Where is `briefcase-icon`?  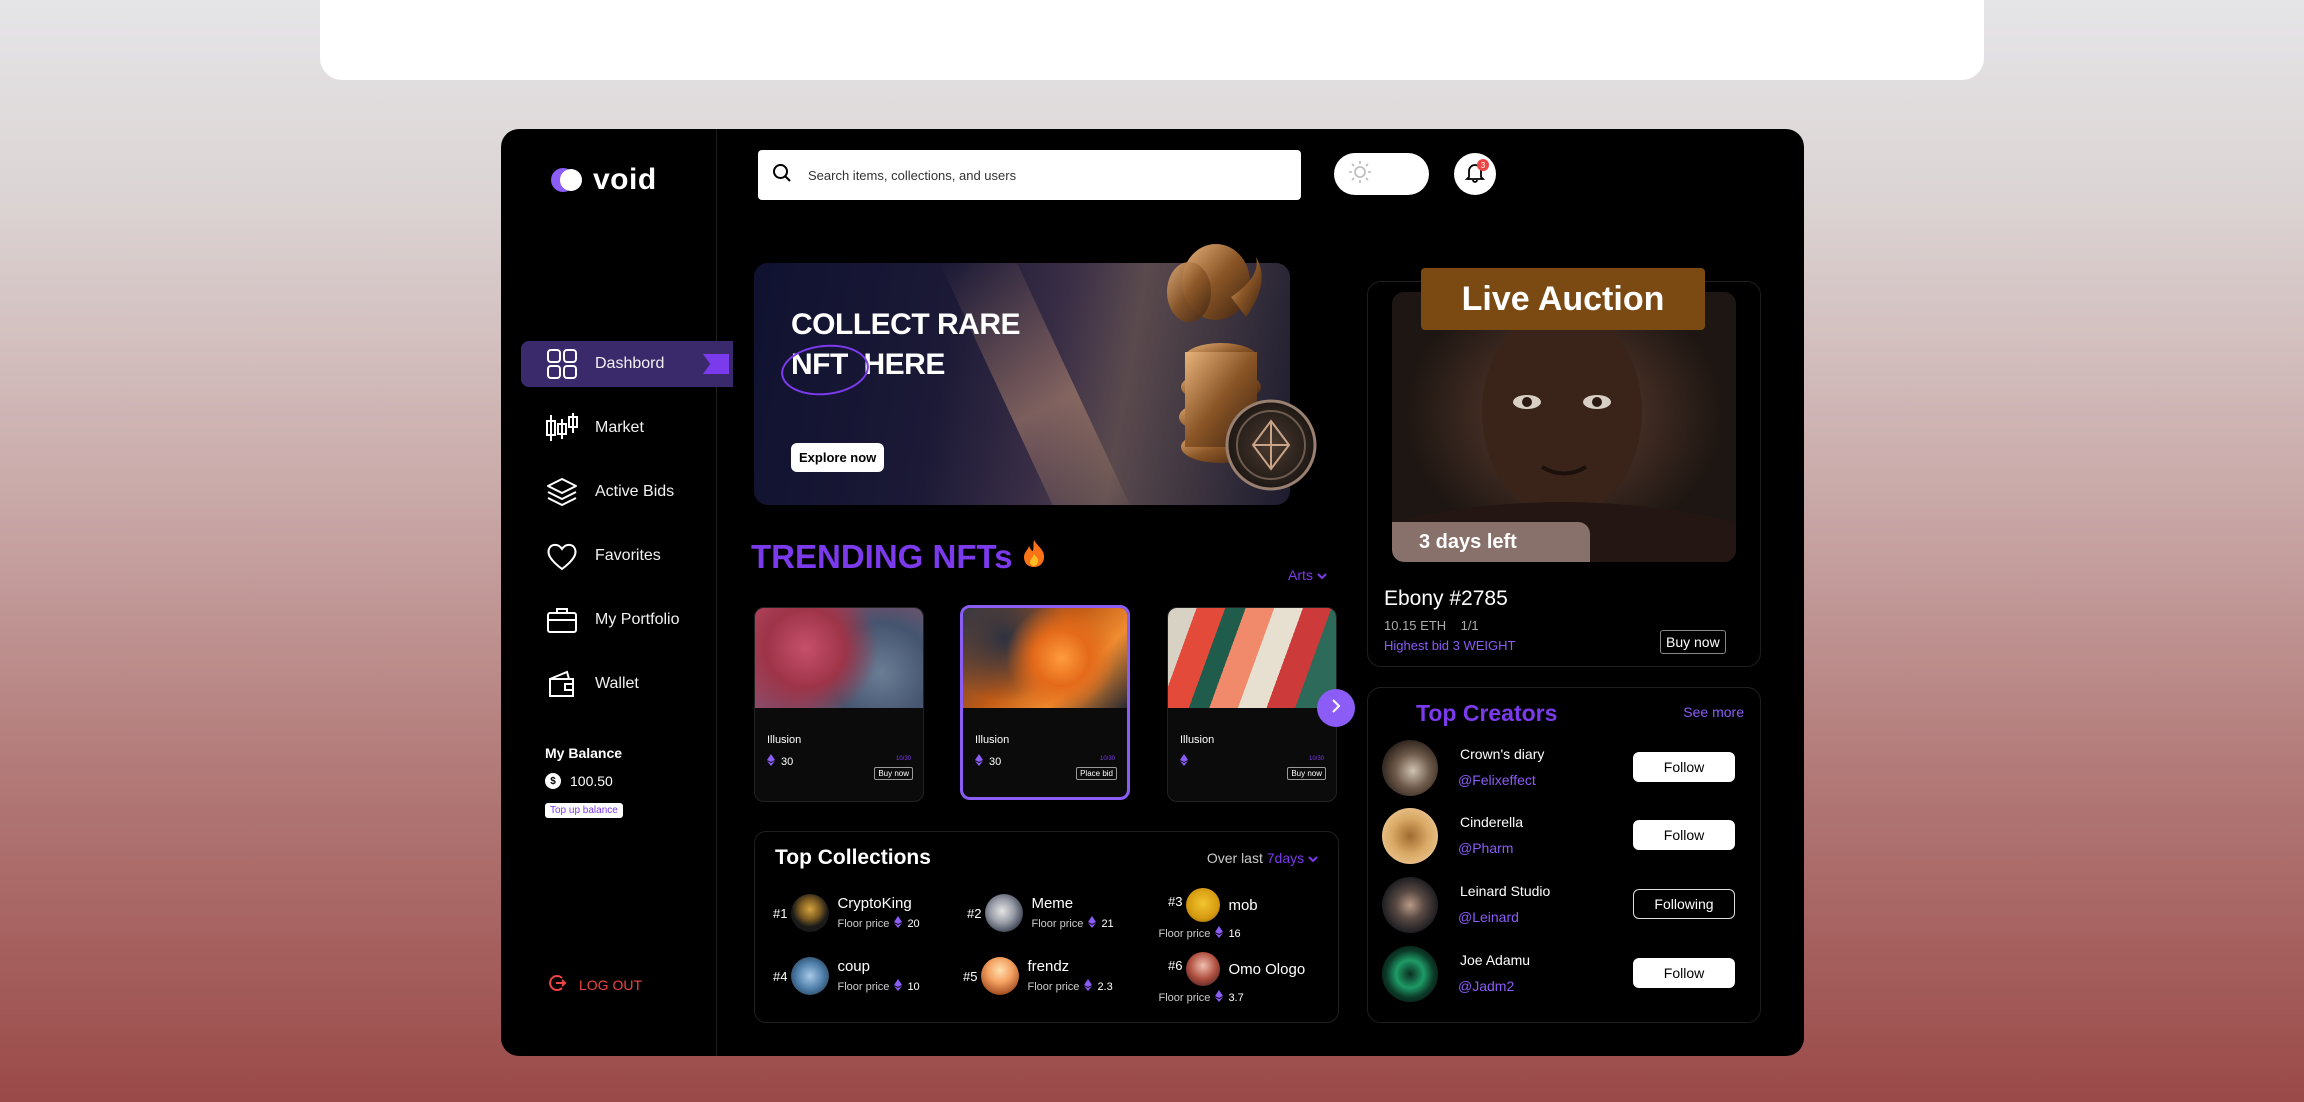 briefcase-icon is located at coordinates (562, 620).